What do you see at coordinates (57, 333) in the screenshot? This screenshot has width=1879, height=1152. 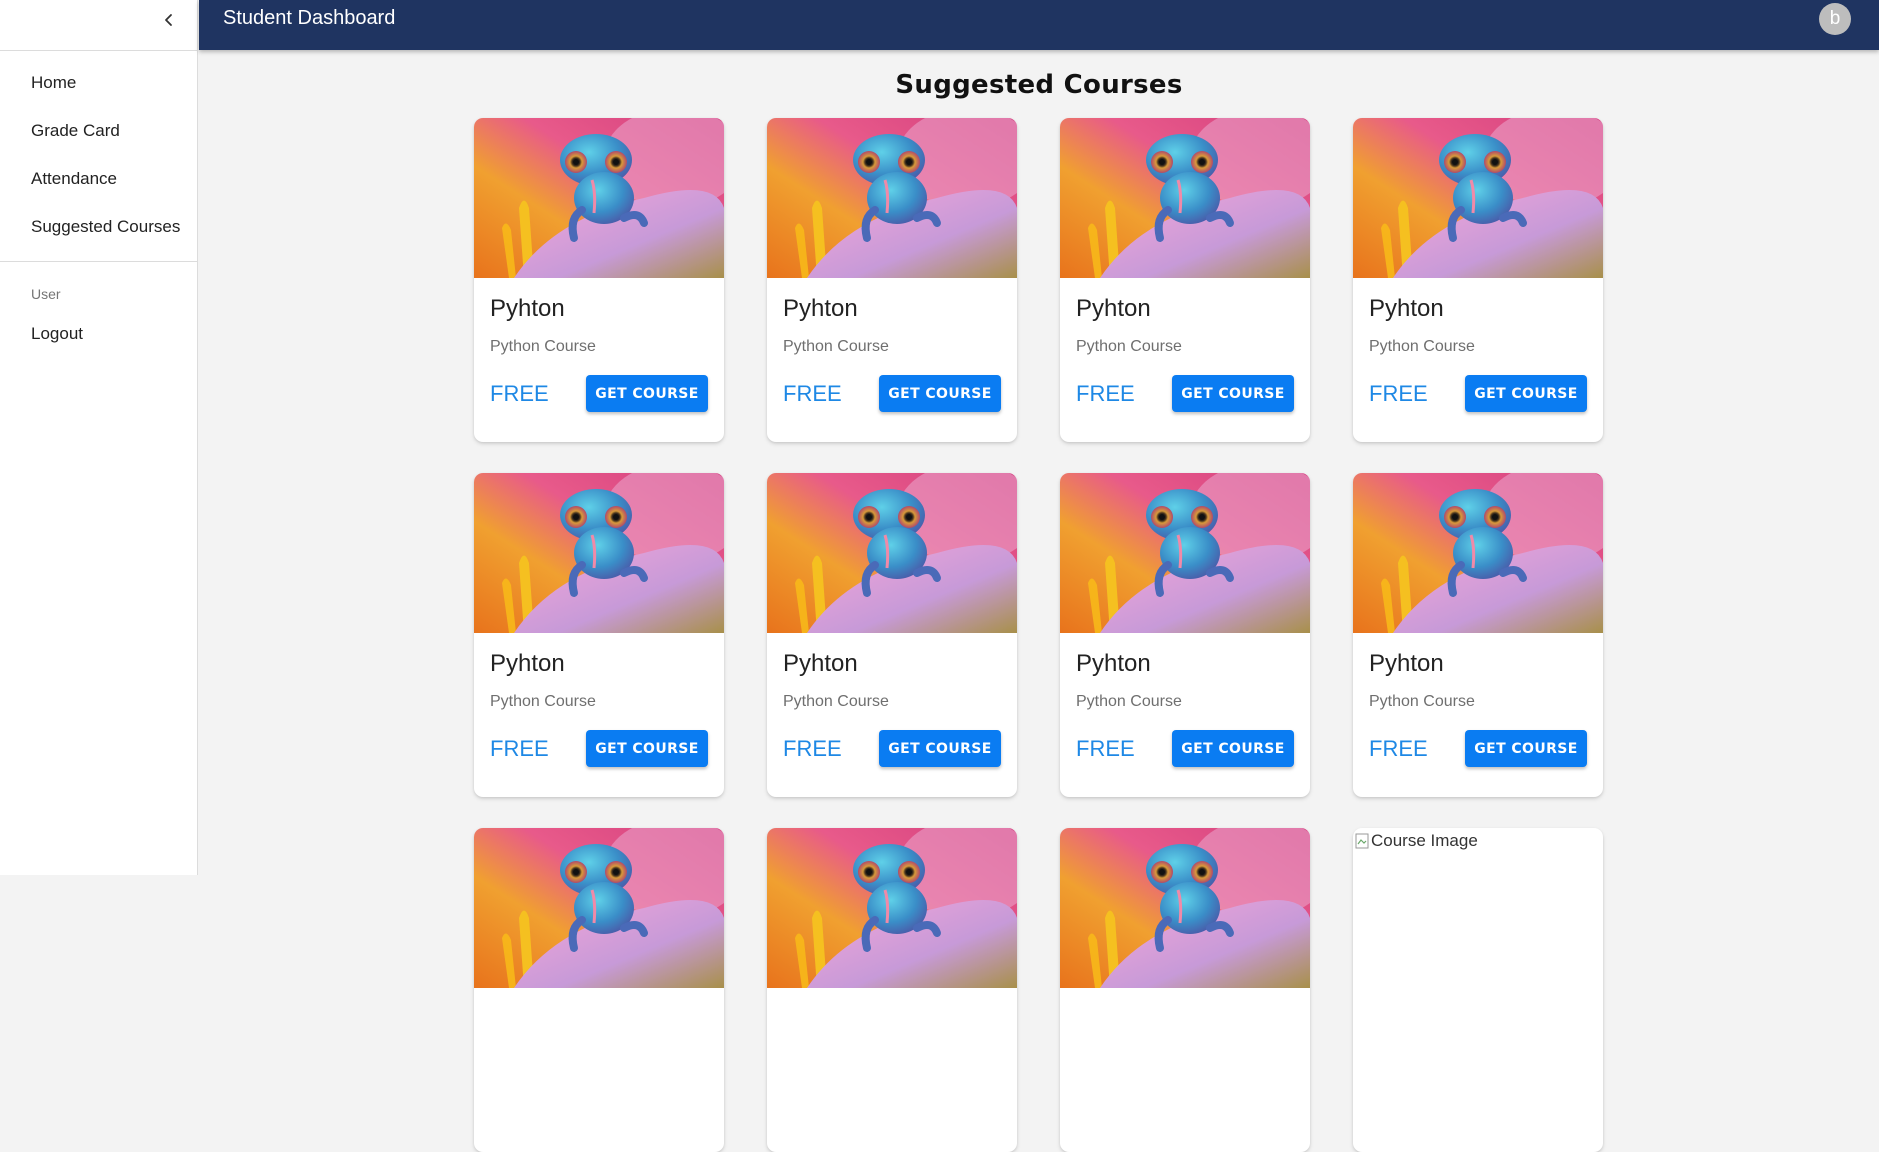 I see `sidebar-item-label: Logout` at bounding box center [57, 333].